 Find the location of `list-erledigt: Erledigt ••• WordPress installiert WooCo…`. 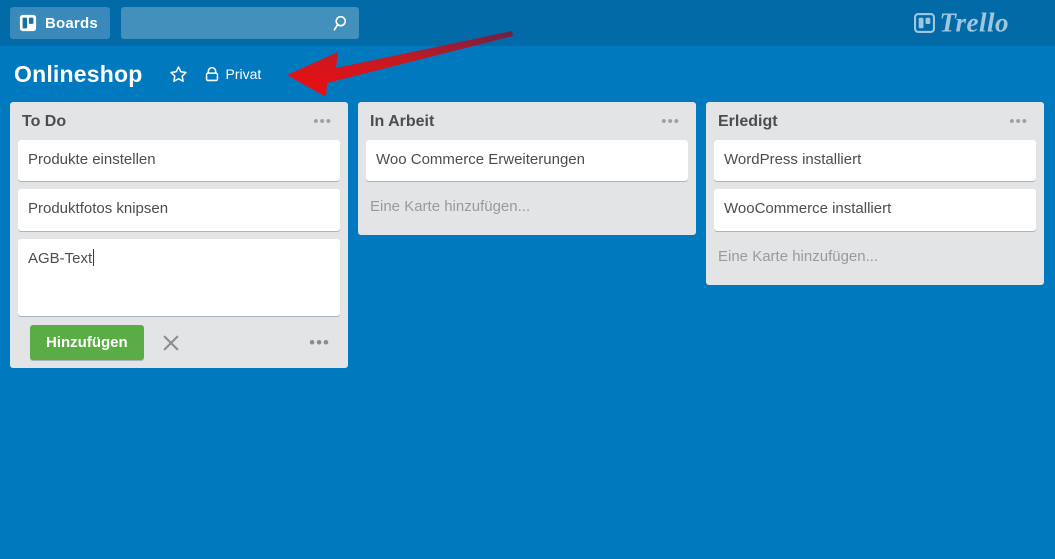

list-erledigt: Erledigt ••• WordPress installiert WooCo… is located at coordinates (875, 194).